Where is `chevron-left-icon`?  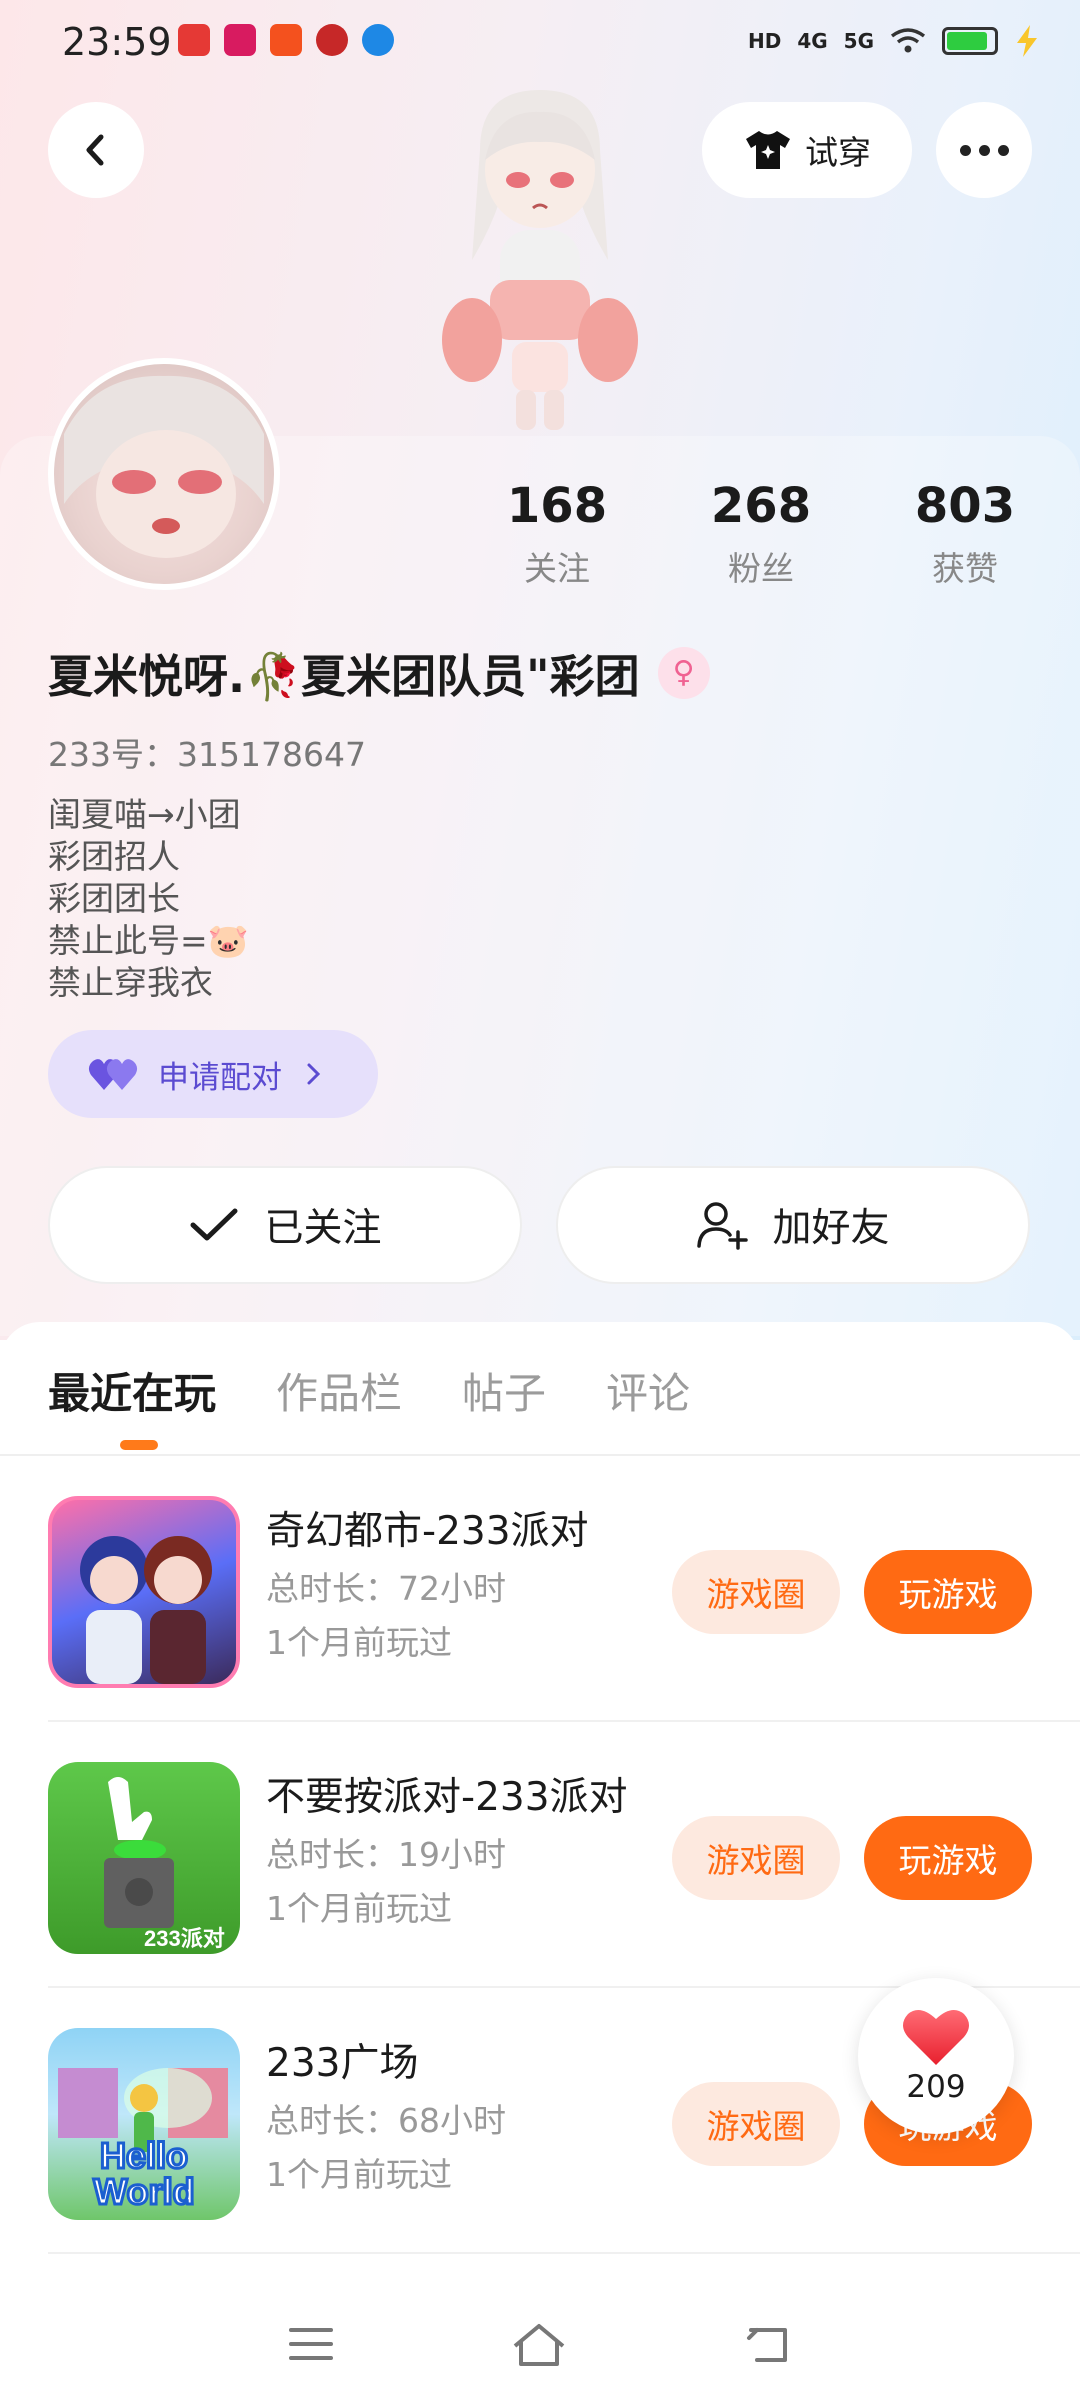 chevron-left-icon is located at coordinates (95, 150).